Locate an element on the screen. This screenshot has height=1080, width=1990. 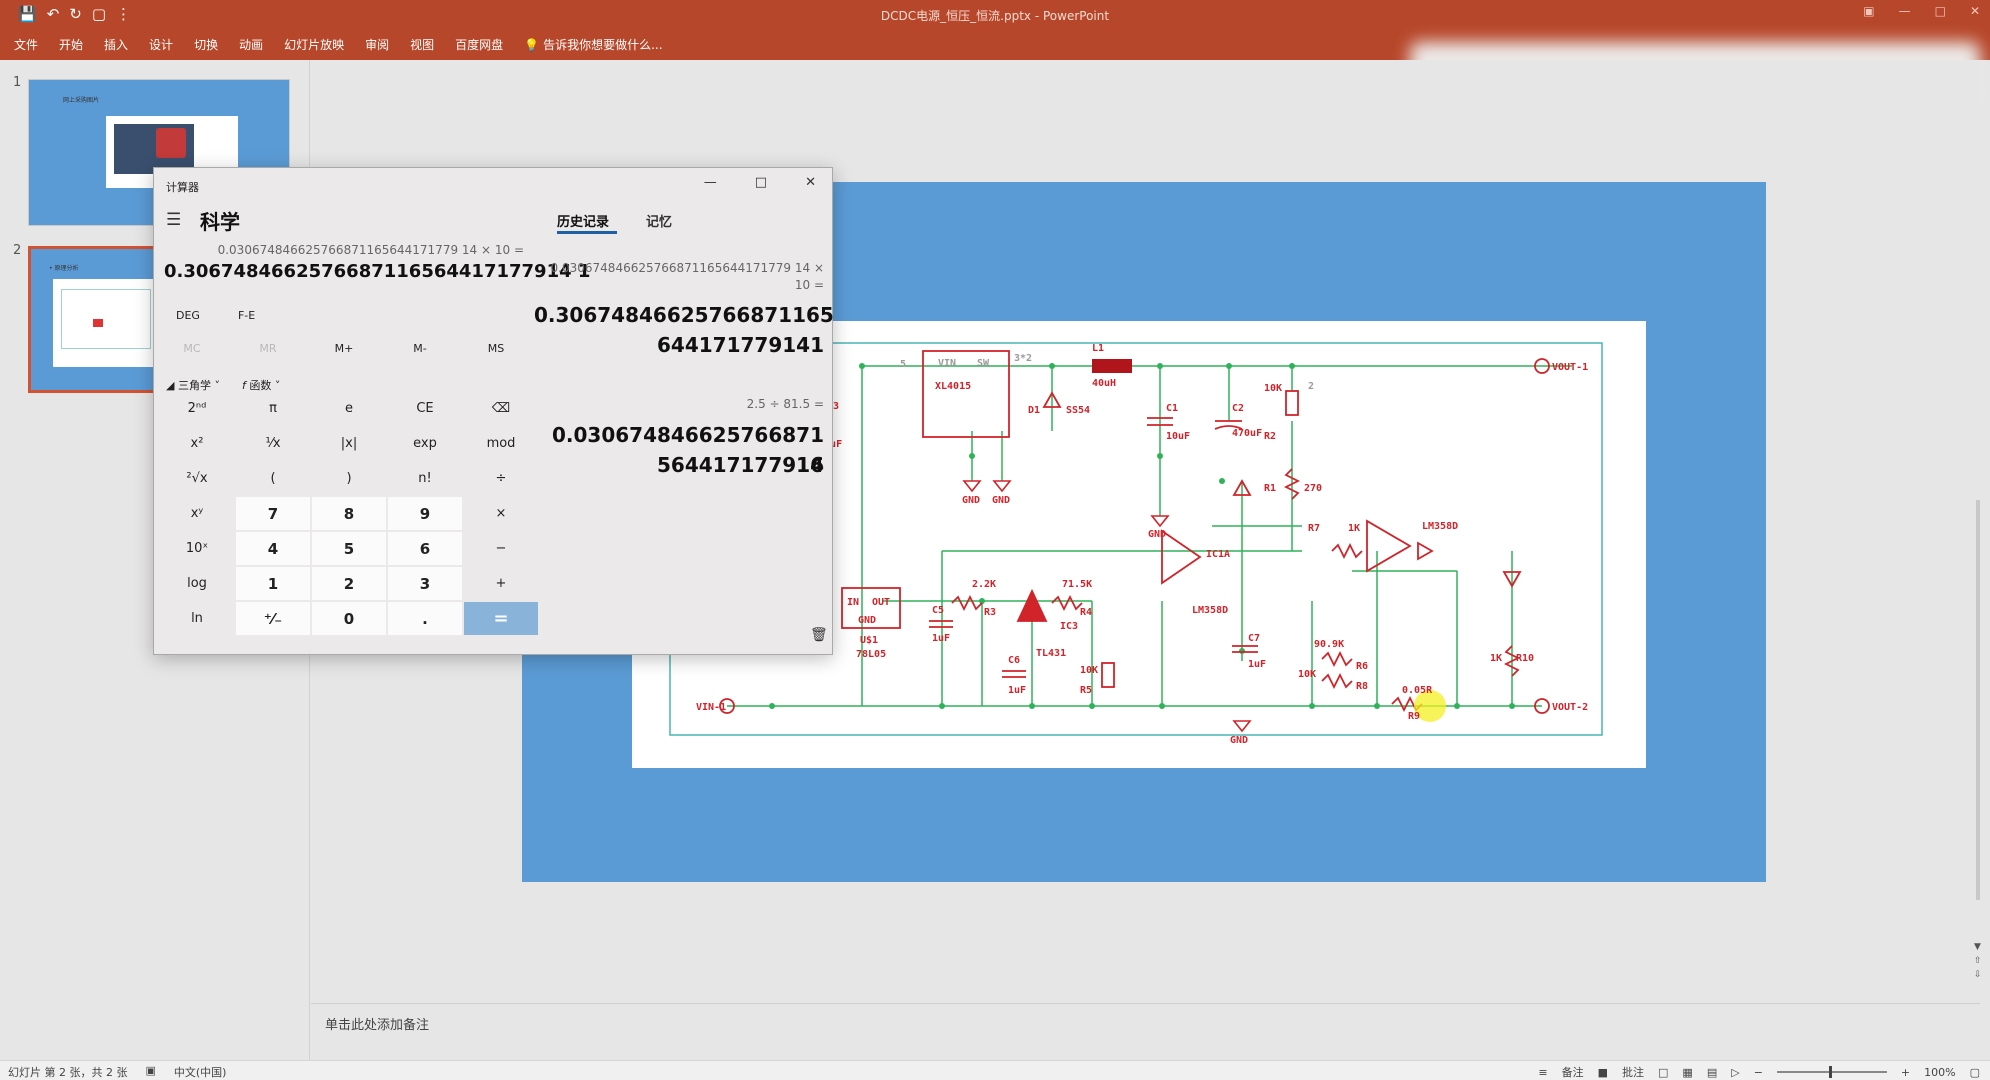
tab-design: 设计 is located at coordinates (161, 44).